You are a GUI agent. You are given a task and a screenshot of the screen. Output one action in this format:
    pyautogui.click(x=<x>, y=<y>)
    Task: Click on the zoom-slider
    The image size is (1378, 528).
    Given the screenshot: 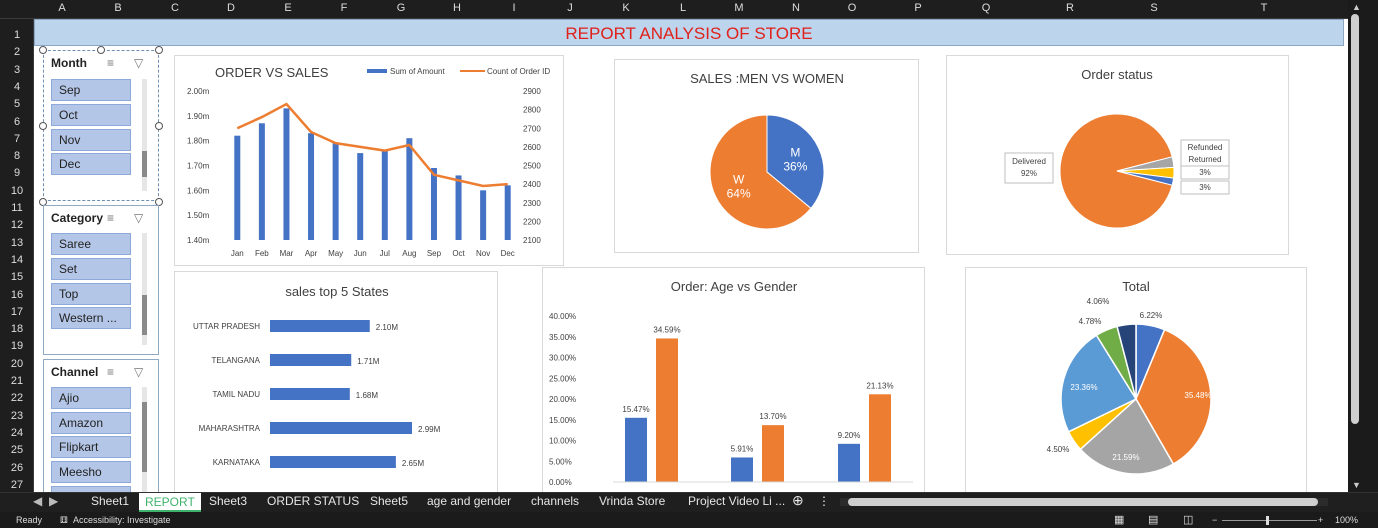 What is the action you would take?
    pyautogui.click(x=1269, y=520)
    